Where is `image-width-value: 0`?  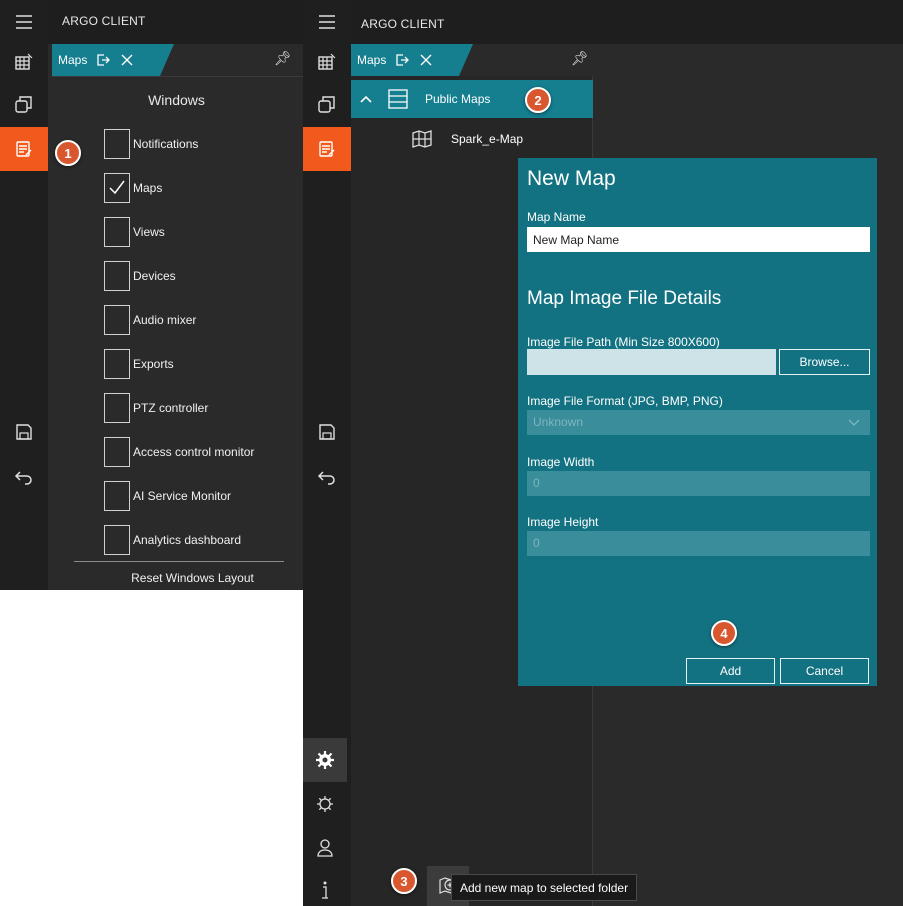
image-width-value: 0 is located at coordinates (536, 483).